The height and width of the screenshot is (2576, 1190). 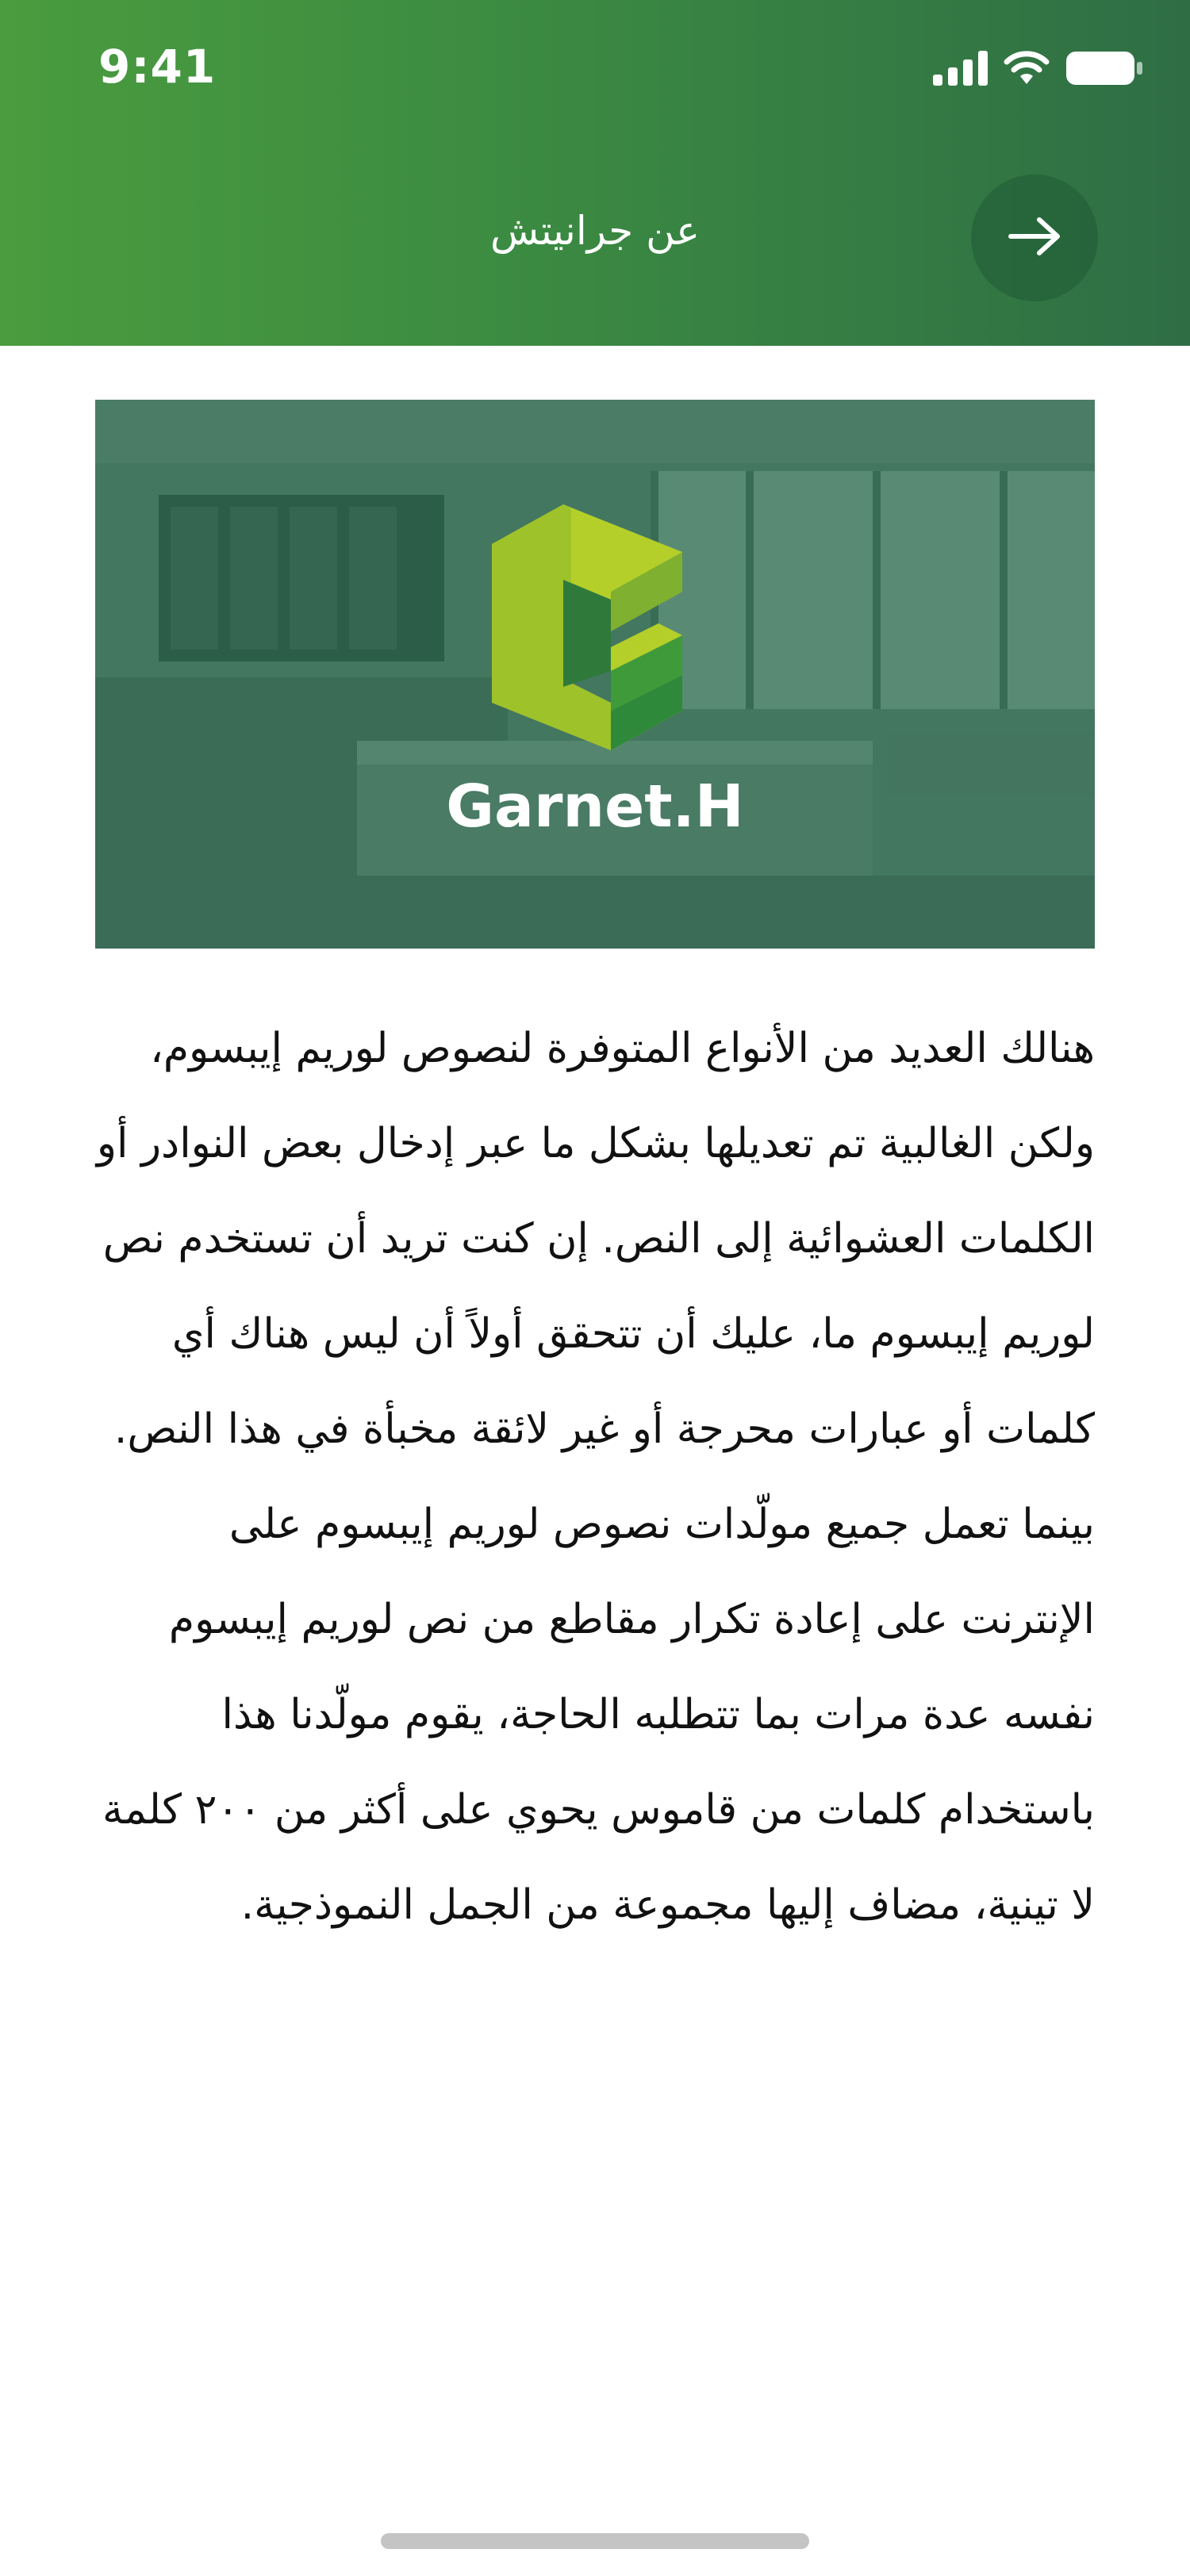 I want to click on arrow-right-icon, so click(x=1034, y=238).